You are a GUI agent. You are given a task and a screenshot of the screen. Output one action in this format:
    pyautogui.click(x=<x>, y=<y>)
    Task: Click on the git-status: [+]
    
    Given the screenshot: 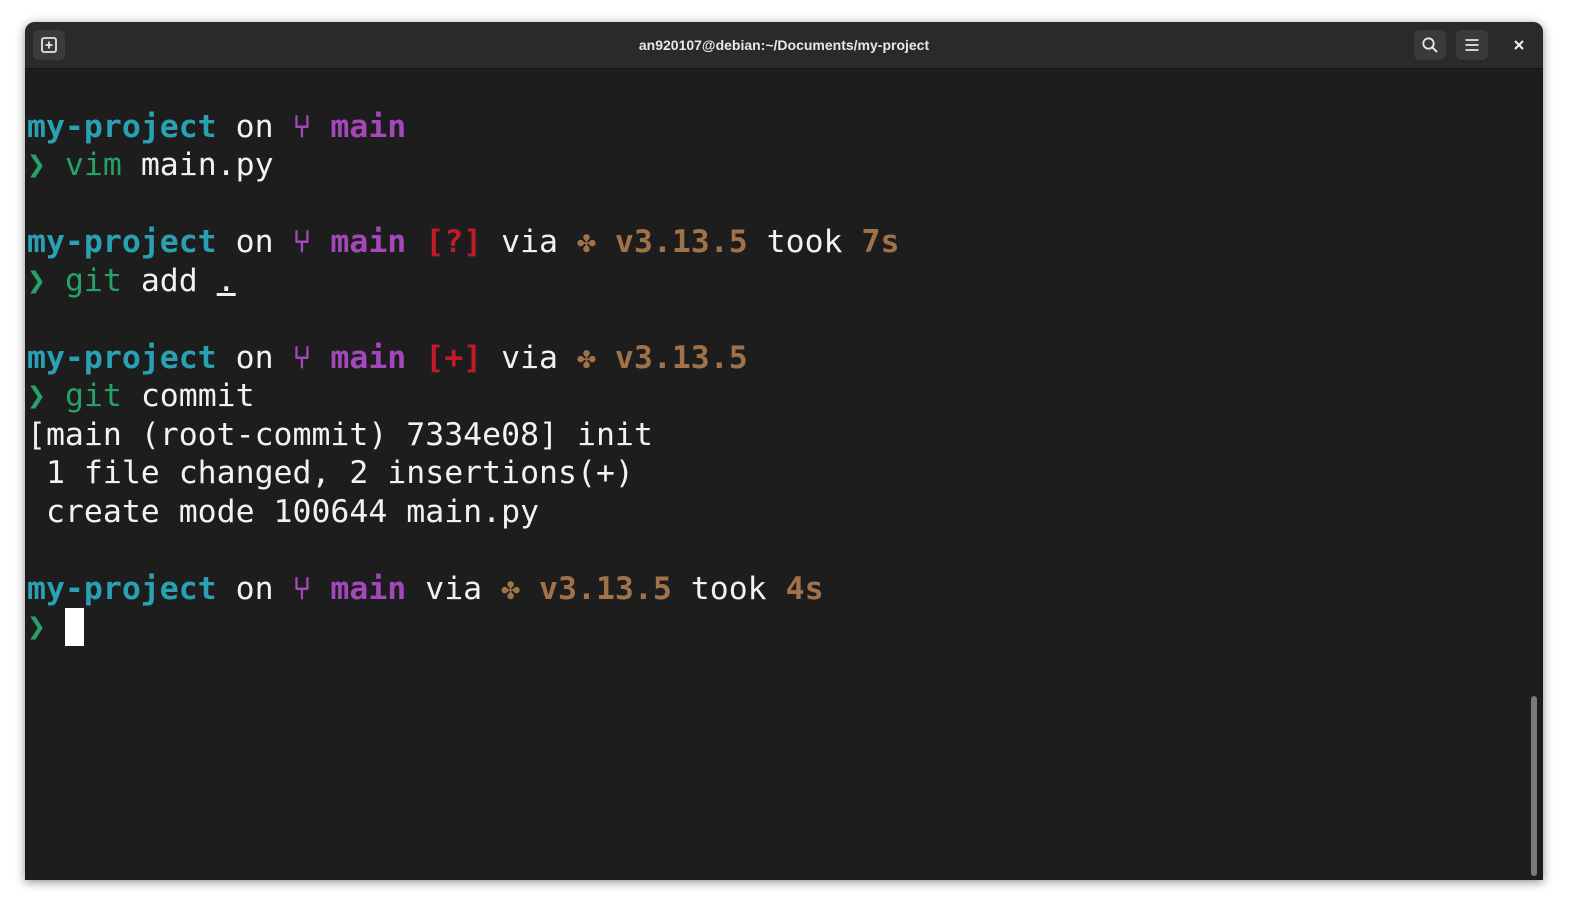 What is the action you would take?
    pyautogui.click(x=454, y=357)
    